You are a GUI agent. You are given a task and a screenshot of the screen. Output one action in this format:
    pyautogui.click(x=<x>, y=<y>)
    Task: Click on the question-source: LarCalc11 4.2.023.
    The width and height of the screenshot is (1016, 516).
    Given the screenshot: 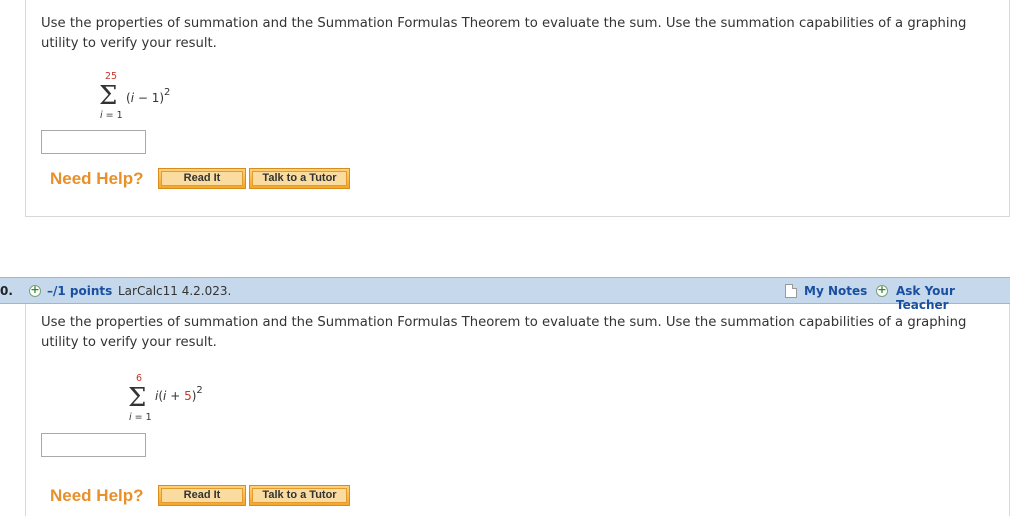 What is the action you would take?
    pyautogui.click(x=175, y=291)
    